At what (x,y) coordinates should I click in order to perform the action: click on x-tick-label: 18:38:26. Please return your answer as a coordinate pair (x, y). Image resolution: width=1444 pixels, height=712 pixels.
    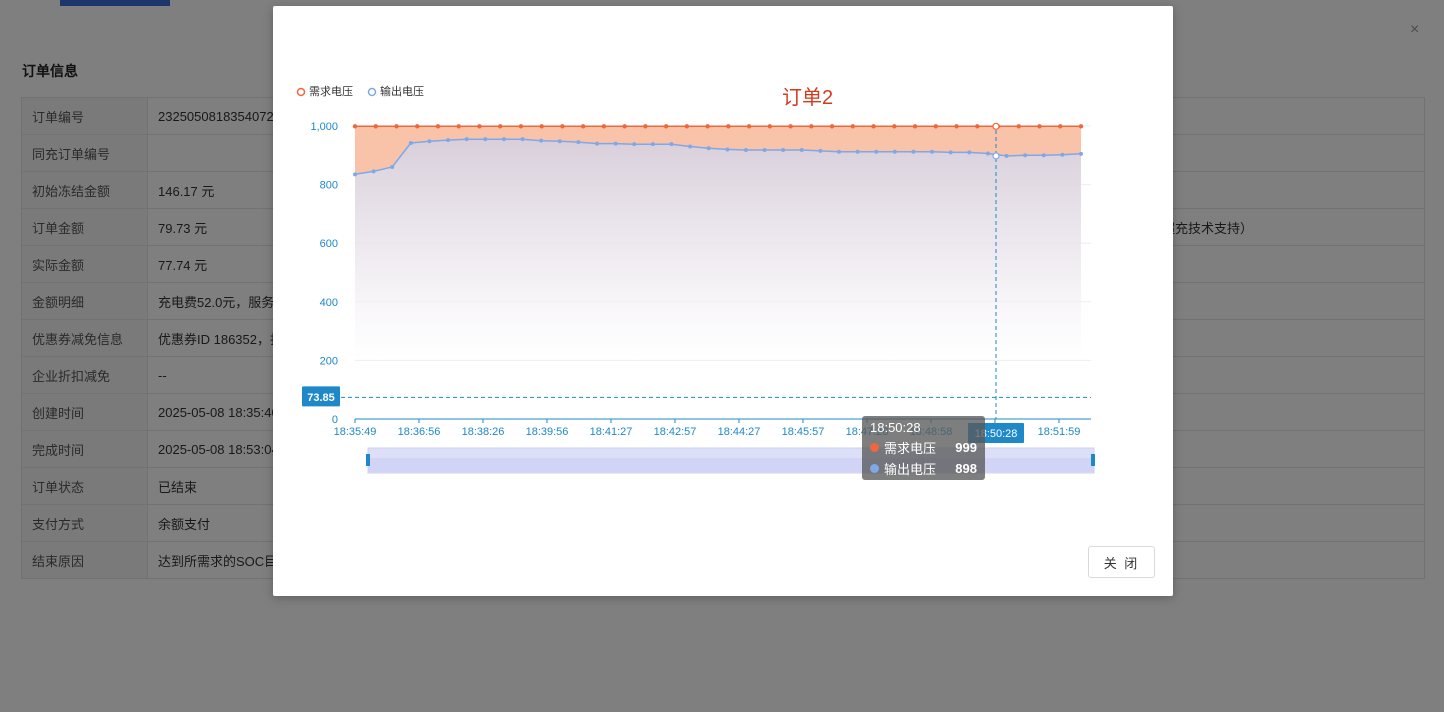
    Looking at the image, I should click on (483, 432).